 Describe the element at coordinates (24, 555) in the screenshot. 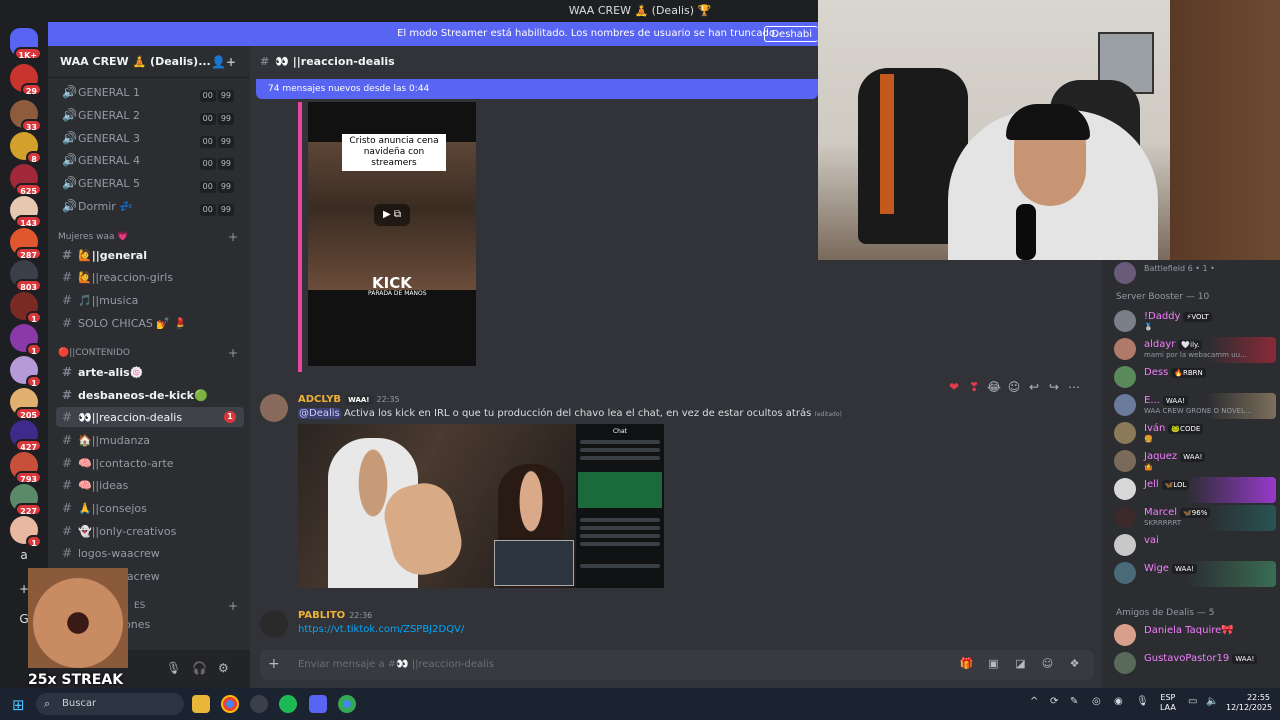

I see `server-letter-a: a` at that location.